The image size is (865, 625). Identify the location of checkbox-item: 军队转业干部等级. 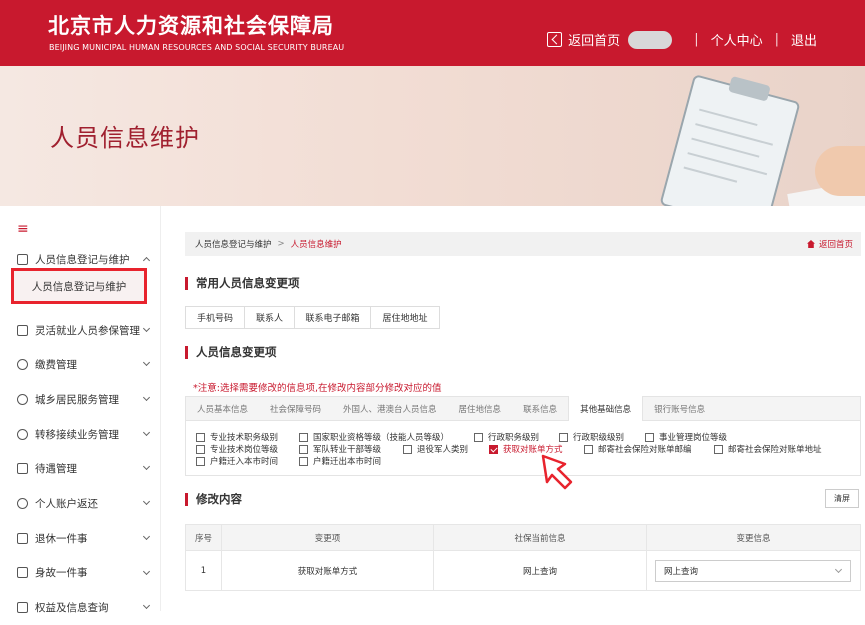
(340, 449).